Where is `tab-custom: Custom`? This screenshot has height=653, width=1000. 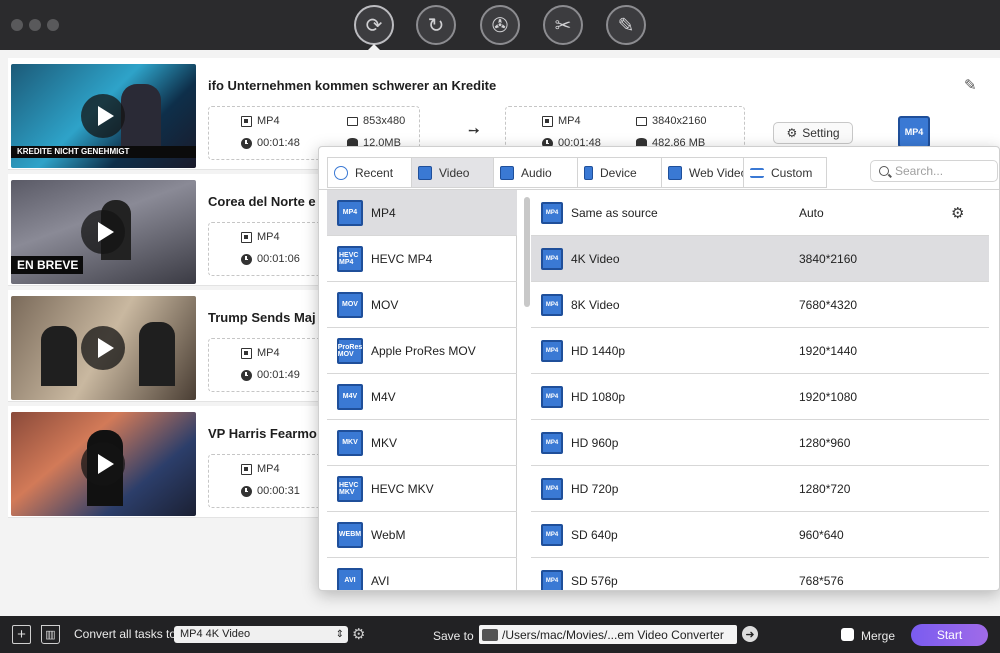 tab-custom: Custom is located at coordinates (785, 172).